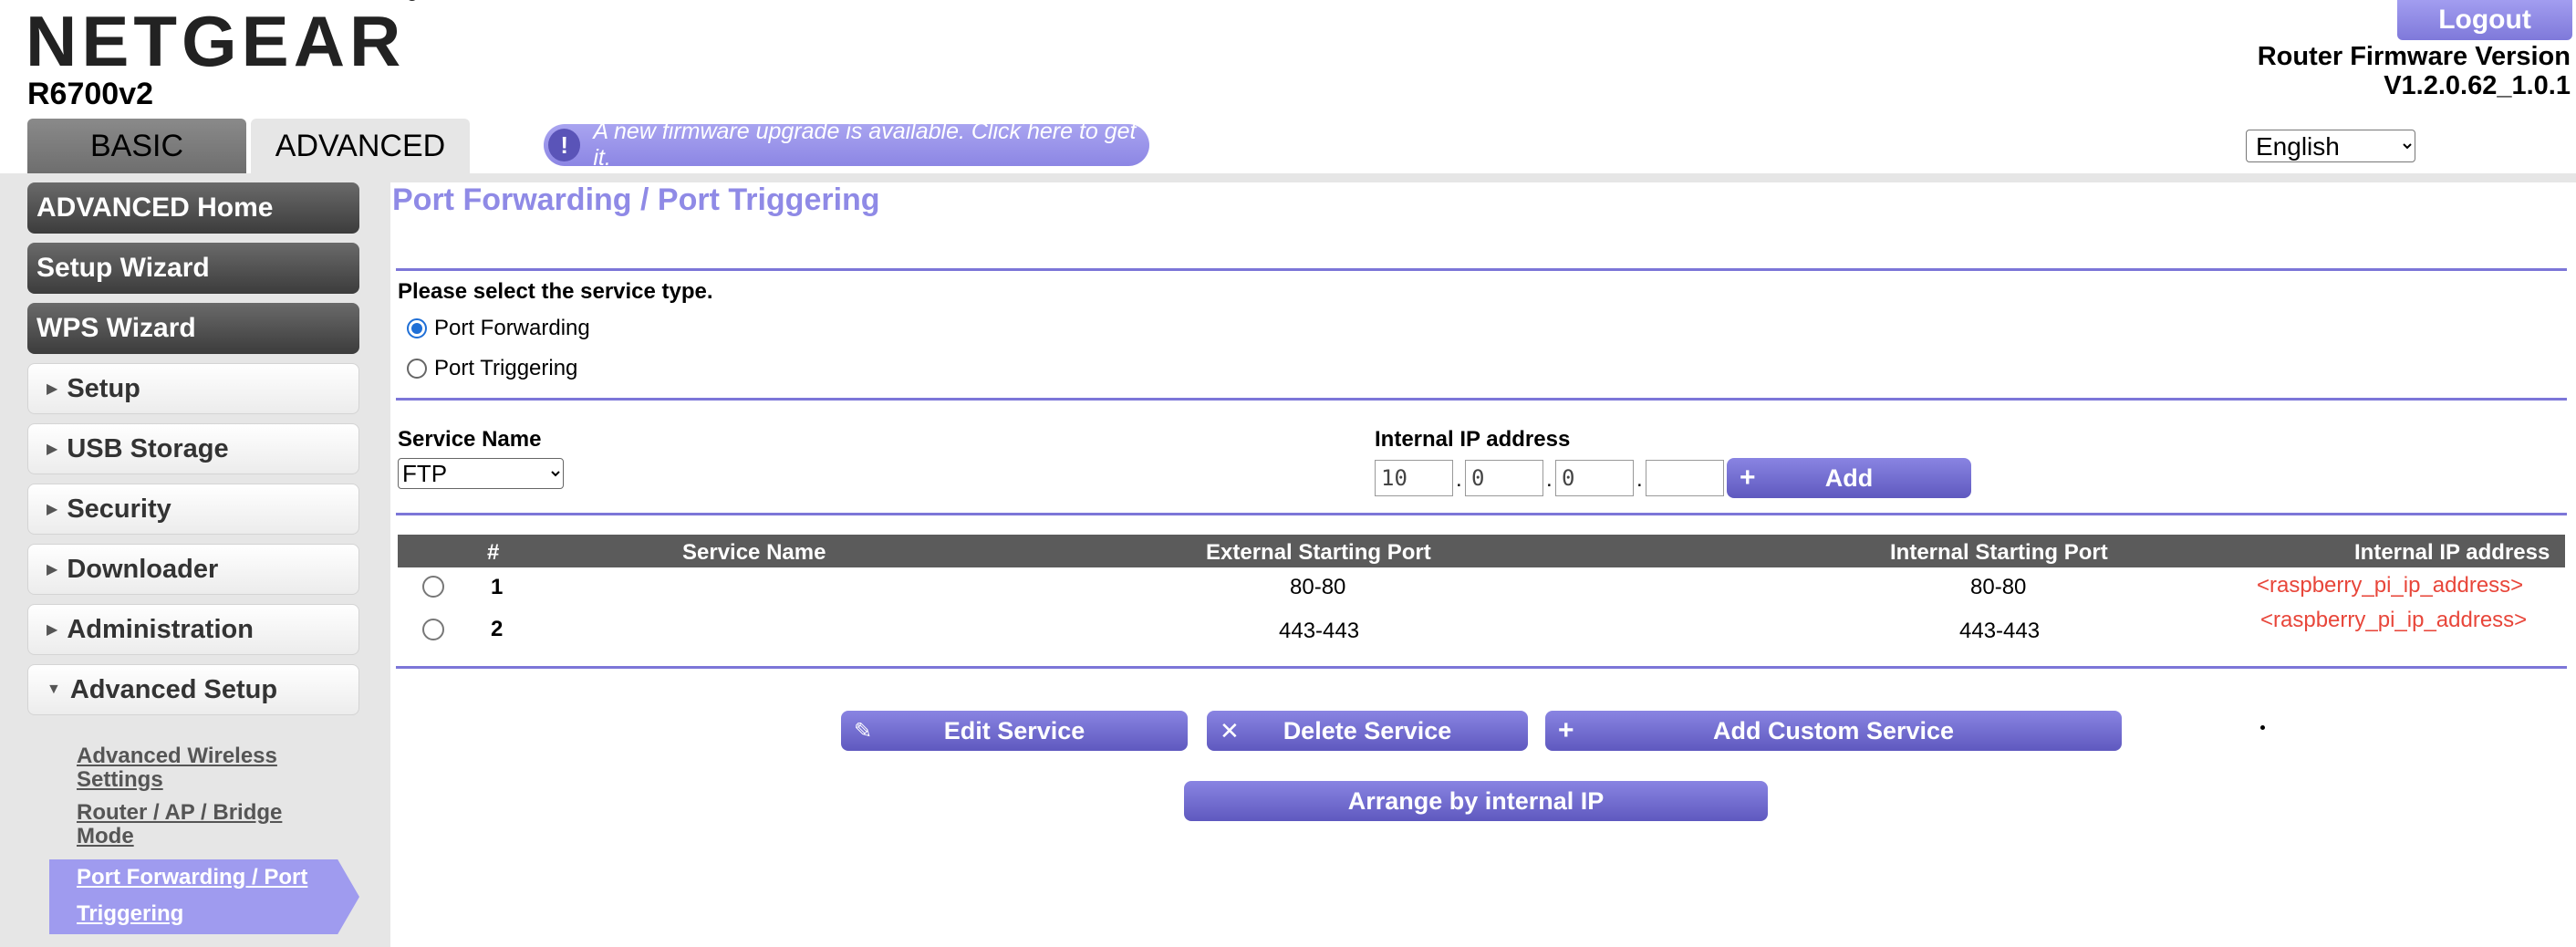 Image resolution: width=2576 pixels, height=947 pixels. What do you see at coordinates (193, 268) in the screenshot?
I see `sidebar-setup-wizard: Setup Wizard` at bounding box center [193, 268].